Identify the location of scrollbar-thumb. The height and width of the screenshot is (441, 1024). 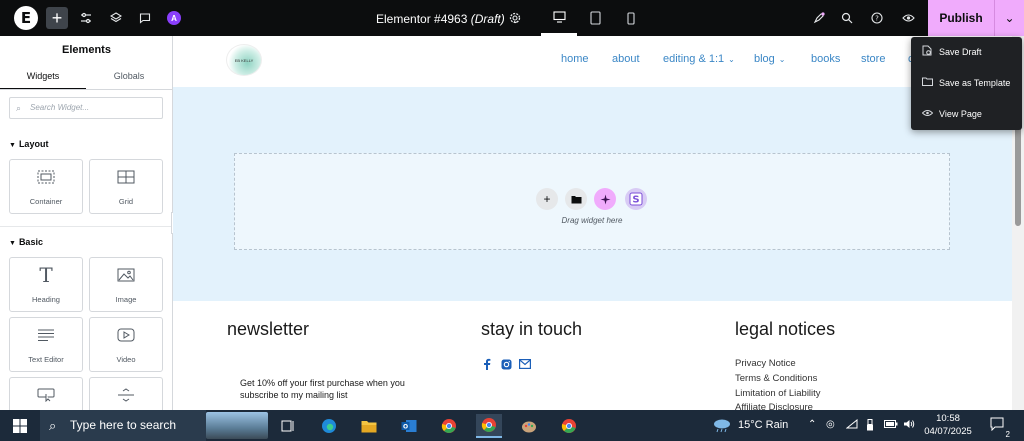
(1018, 176).